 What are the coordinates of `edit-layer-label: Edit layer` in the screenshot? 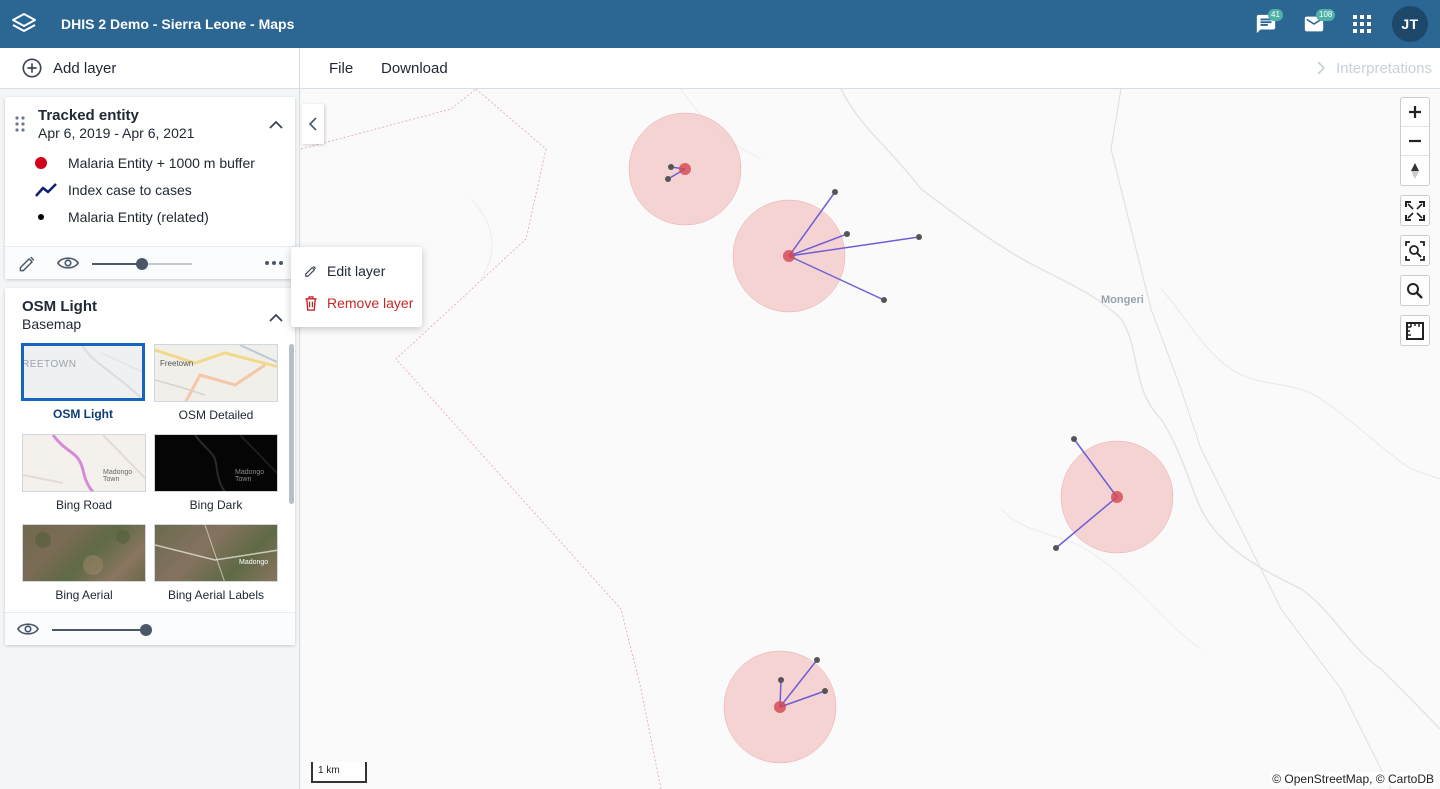 It's located at (356, 271).